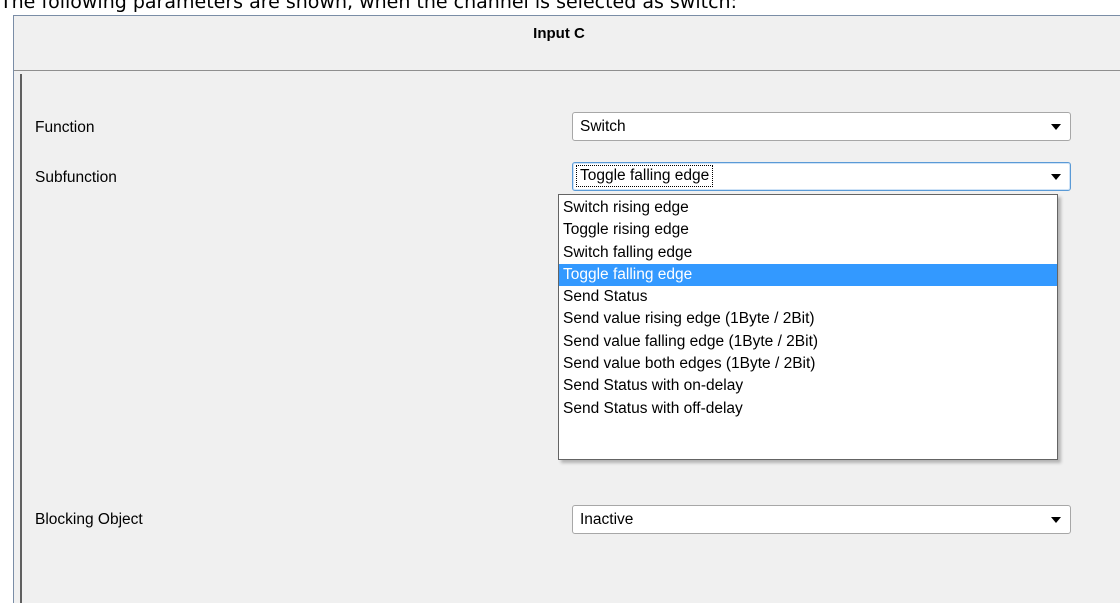 This screenshot has width=1120, height=603. What do you see at coordinates (808, 386) in the screenshot?
I see `dropdown-option: Send Status with on-delay` at bounding box center [808, 386].